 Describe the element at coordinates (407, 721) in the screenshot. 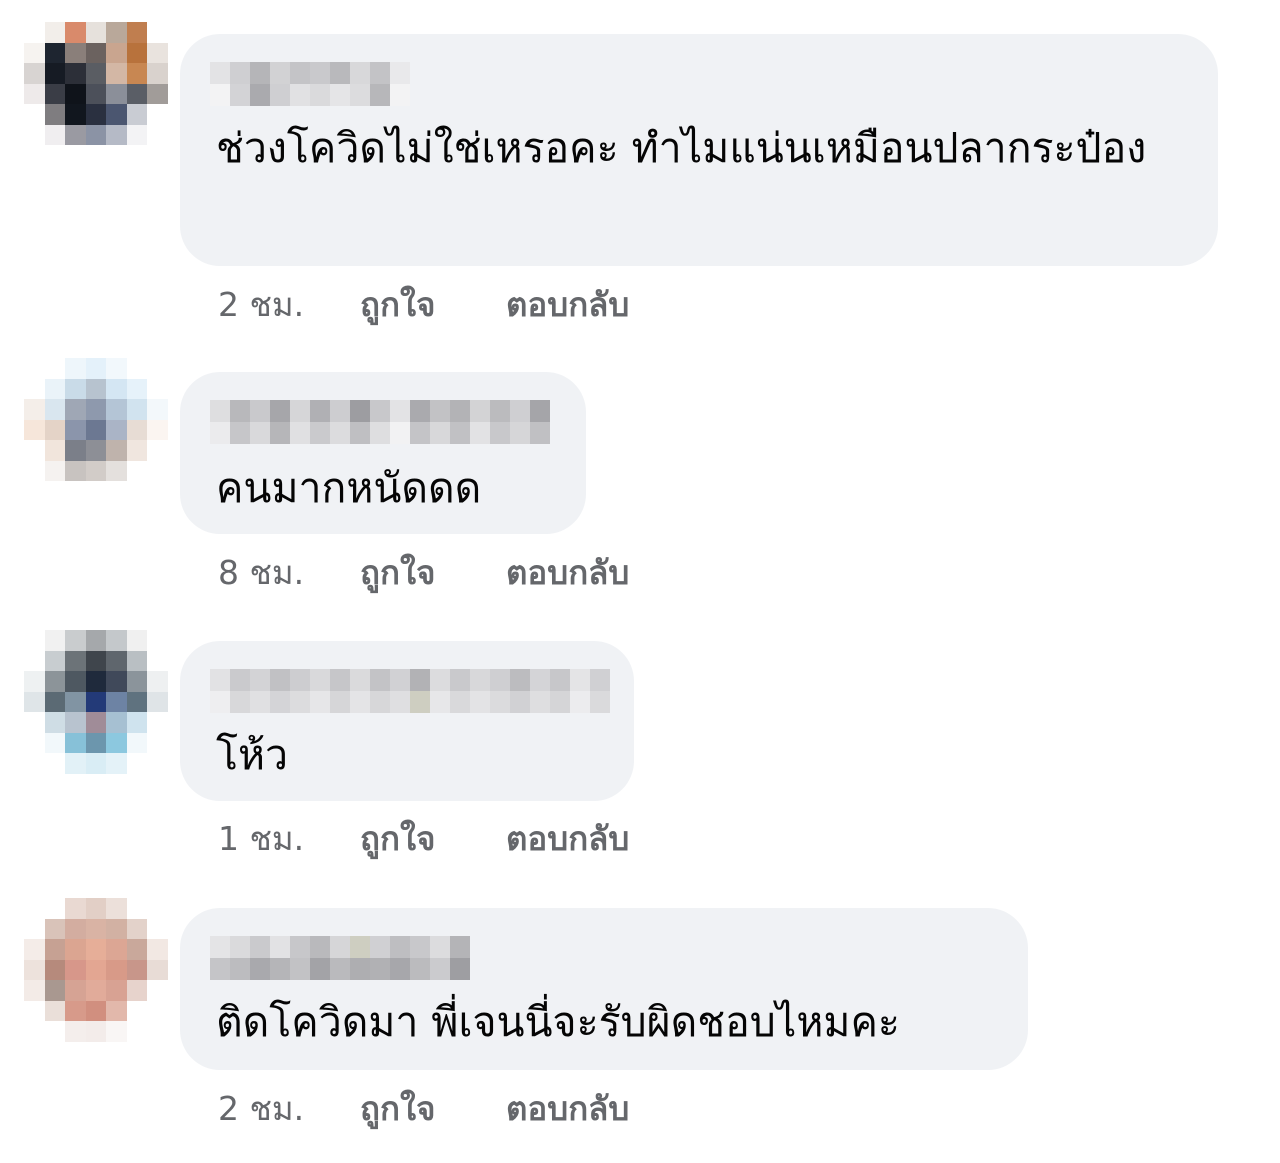

I see `comment-bubble: โห้ว` at that location.